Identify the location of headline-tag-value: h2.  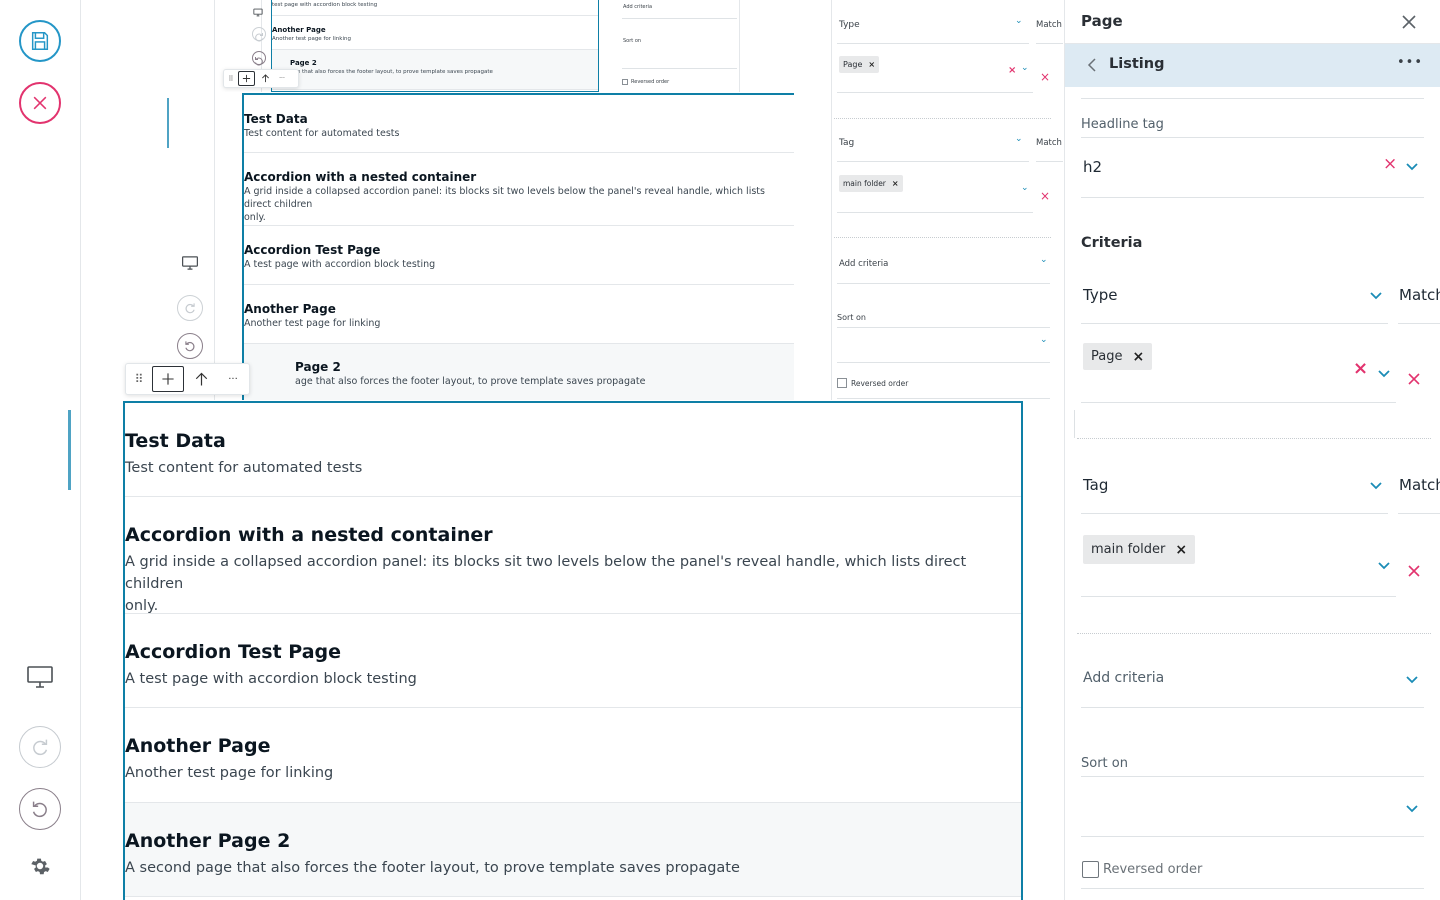
(1092, 167).